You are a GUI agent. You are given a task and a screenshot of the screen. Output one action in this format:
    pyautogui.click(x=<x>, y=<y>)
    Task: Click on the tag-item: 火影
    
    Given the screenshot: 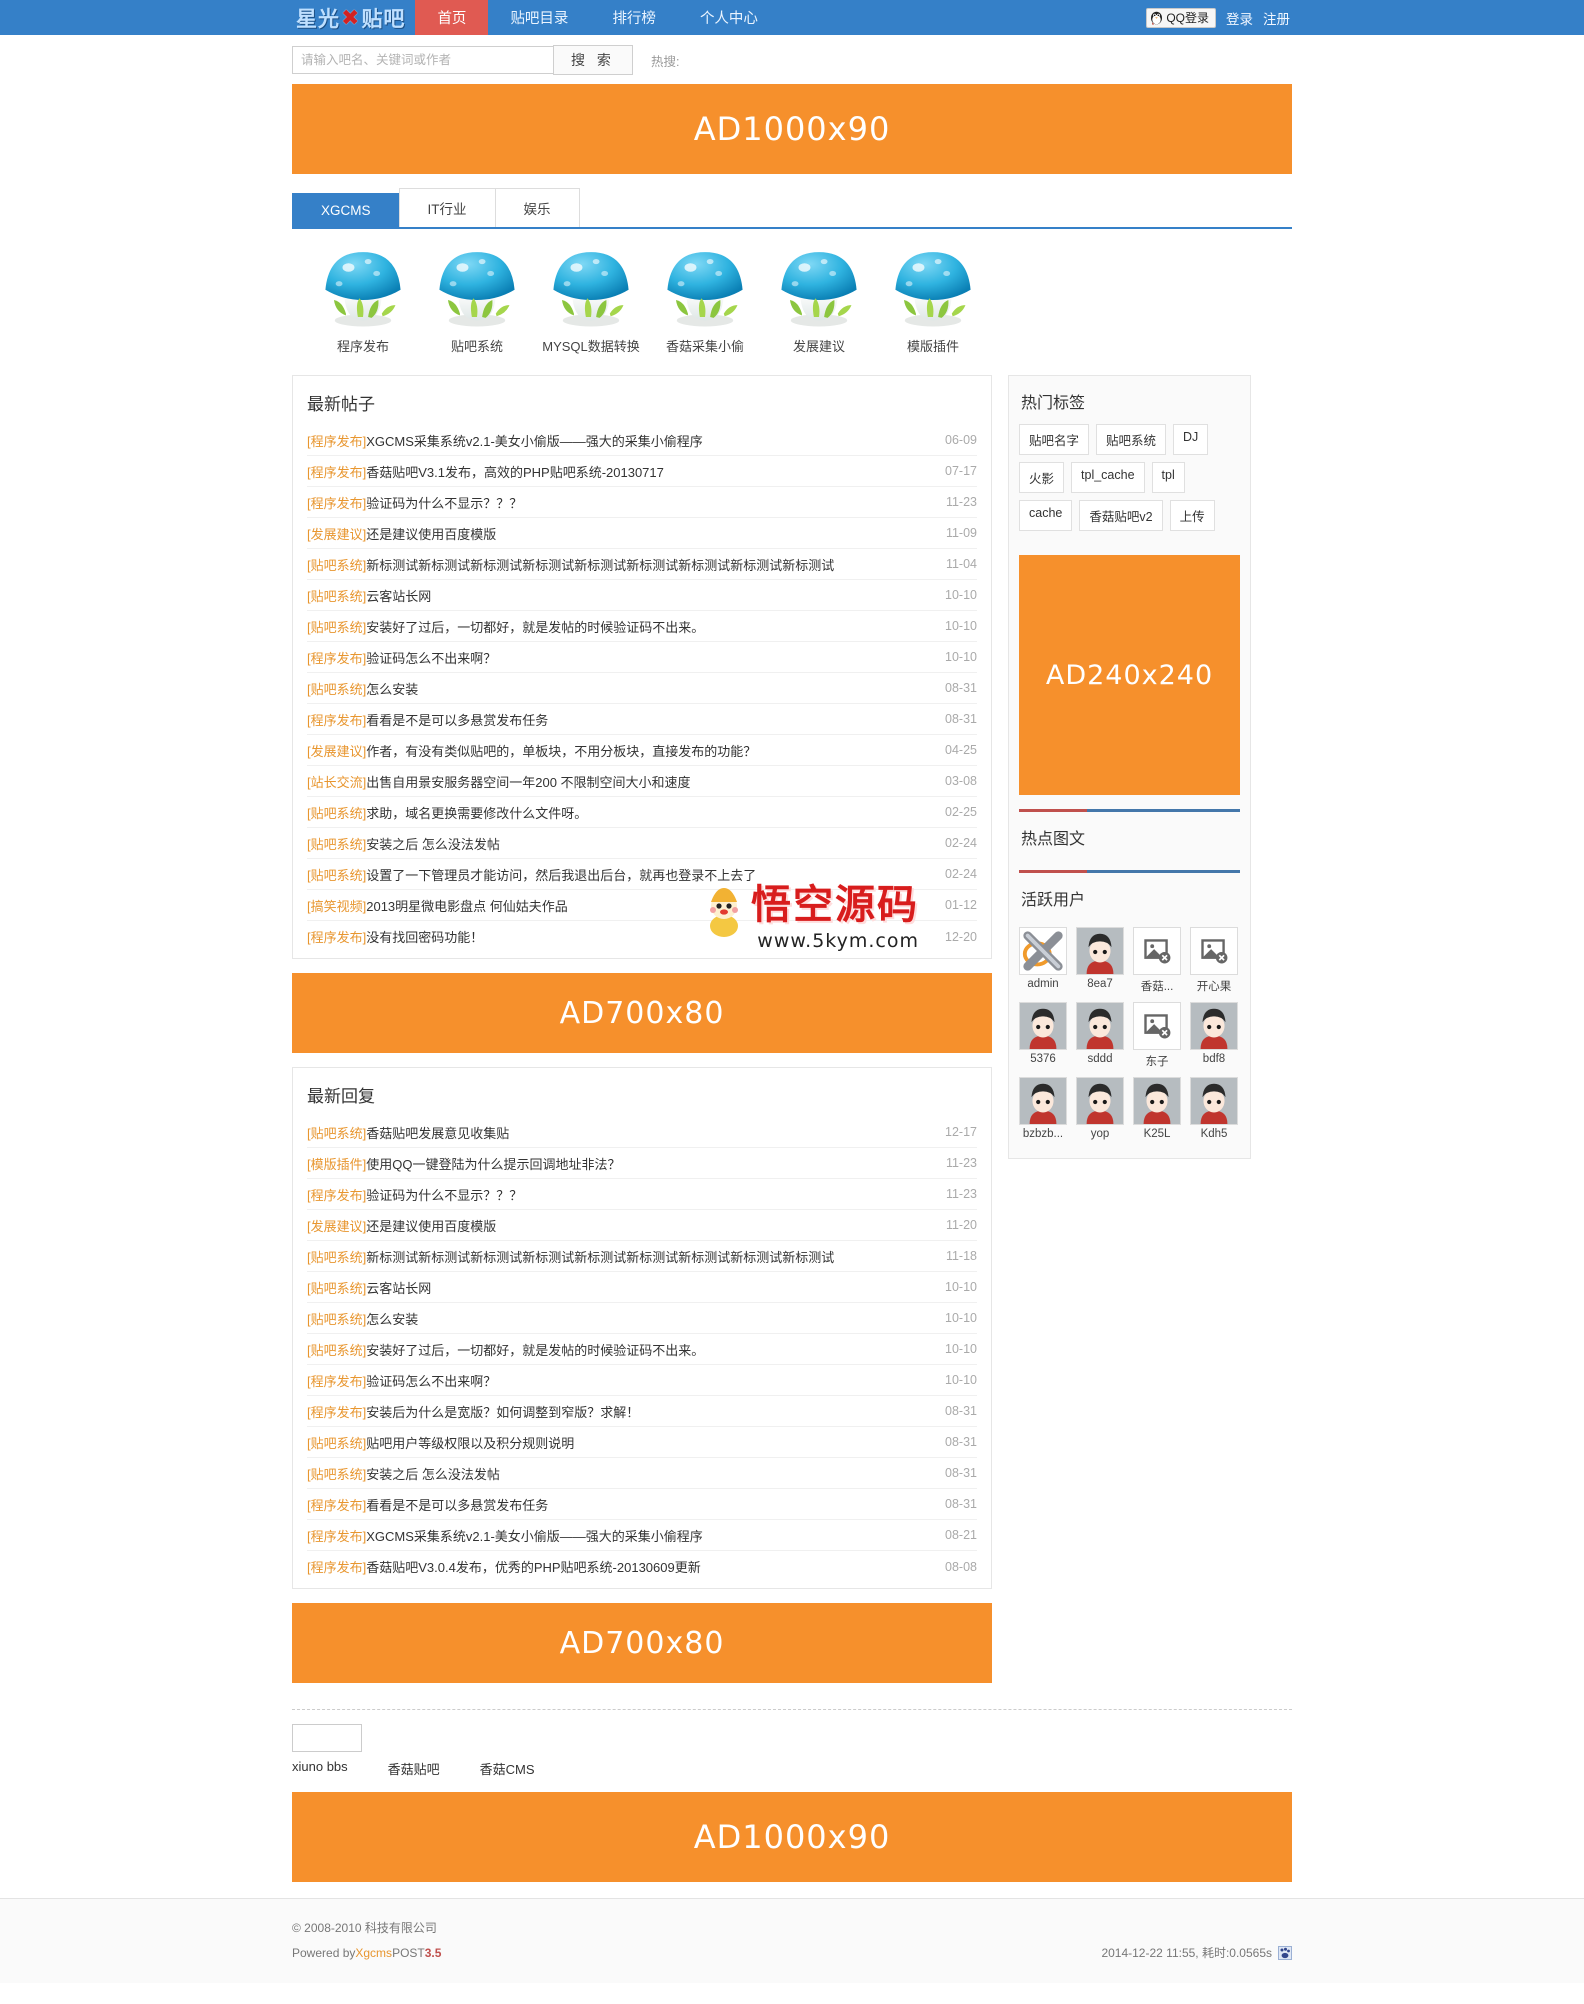 What is the action you would take?
    pyautogui.click(x=1042, y=477)
    